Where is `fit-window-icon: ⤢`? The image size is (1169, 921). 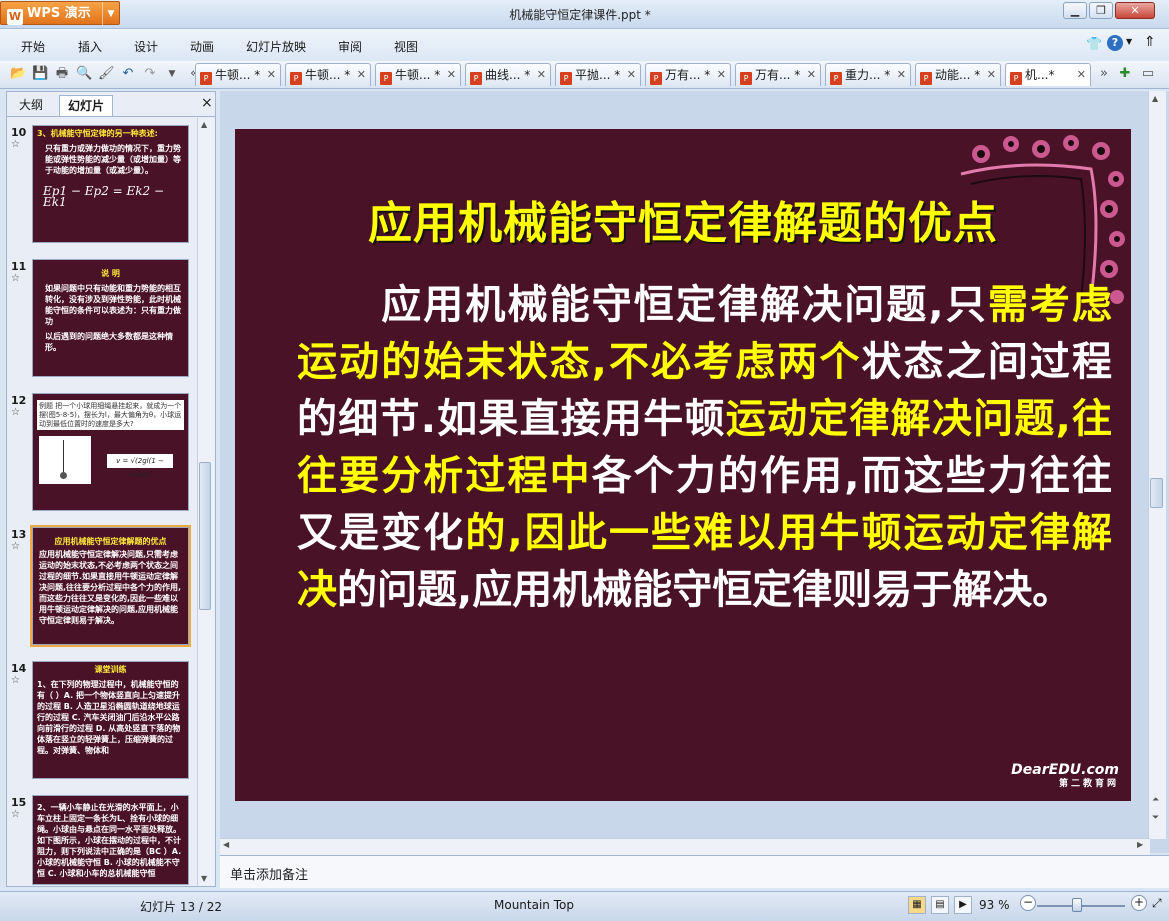 fit-window-icon: ⤢ is located at coordinates (1157, 903).